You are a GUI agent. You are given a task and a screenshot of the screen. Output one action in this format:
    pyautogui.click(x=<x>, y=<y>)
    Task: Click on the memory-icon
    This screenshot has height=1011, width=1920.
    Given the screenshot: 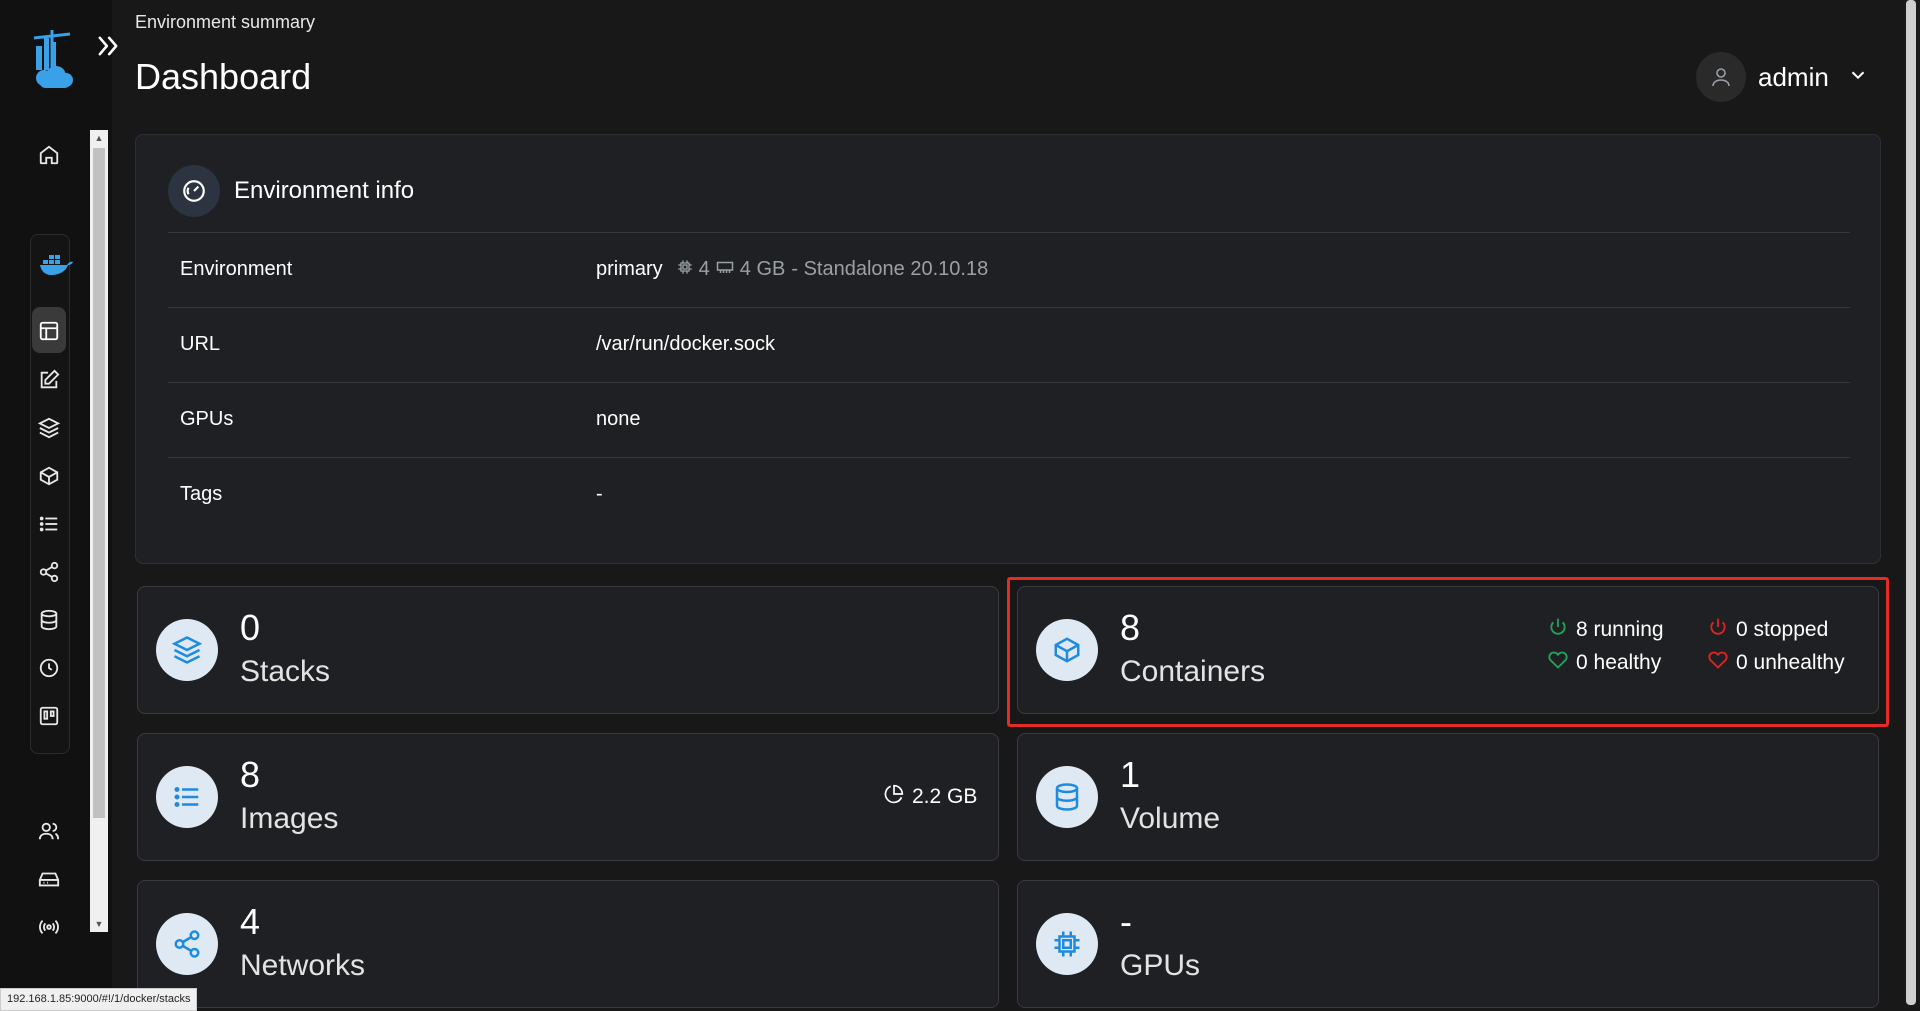 What is the action you would take?
    pyautogui.click(x=725, y=269)
    